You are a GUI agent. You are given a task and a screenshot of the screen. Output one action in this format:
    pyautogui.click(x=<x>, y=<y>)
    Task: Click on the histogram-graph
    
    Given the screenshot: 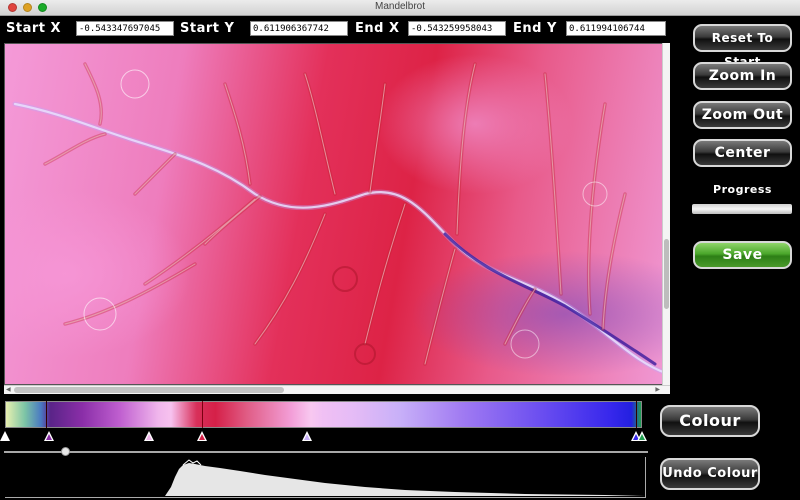 What is the action you would take?
    pyautogui.click(x=325, y=477)
    